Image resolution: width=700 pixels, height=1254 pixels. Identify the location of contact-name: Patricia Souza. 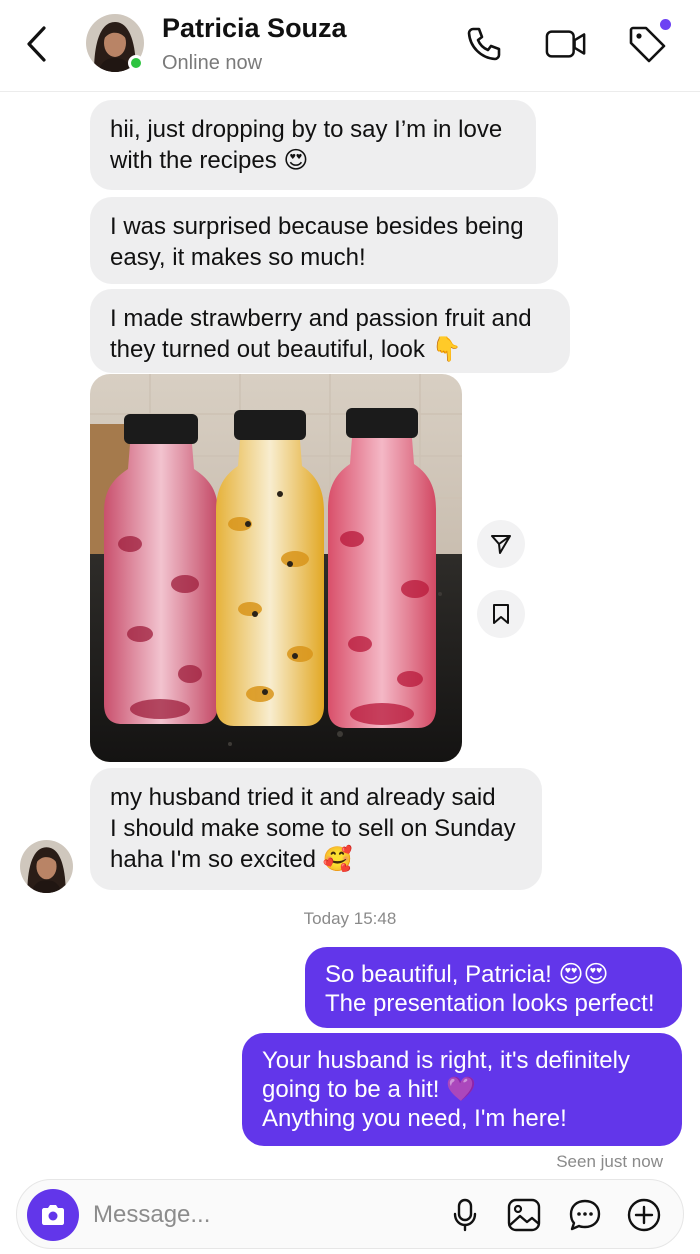
(254, 28).